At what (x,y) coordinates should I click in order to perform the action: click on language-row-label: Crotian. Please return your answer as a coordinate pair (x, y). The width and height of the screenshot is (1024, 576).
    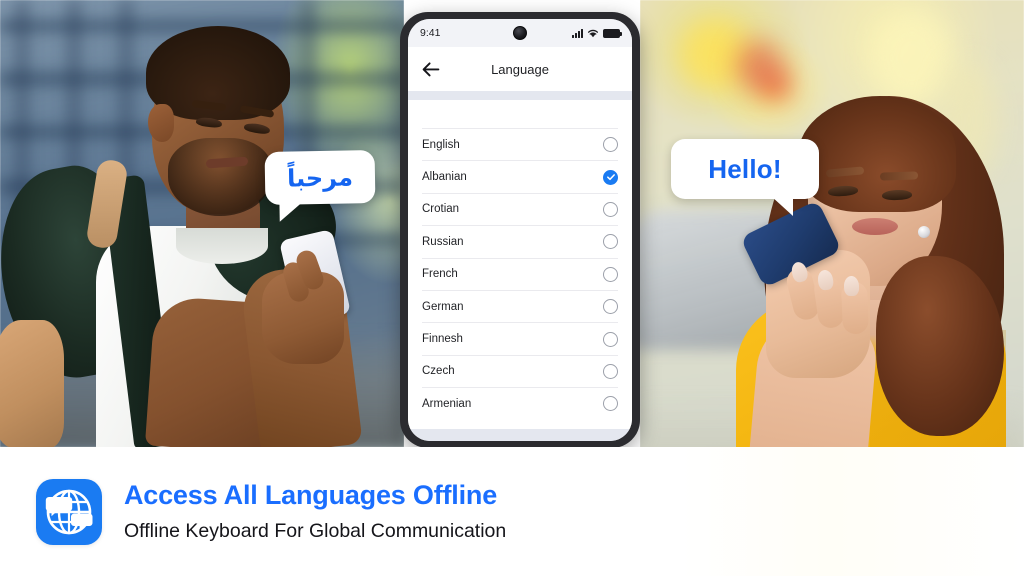
    Looking at the image, I should click on (441, 209).